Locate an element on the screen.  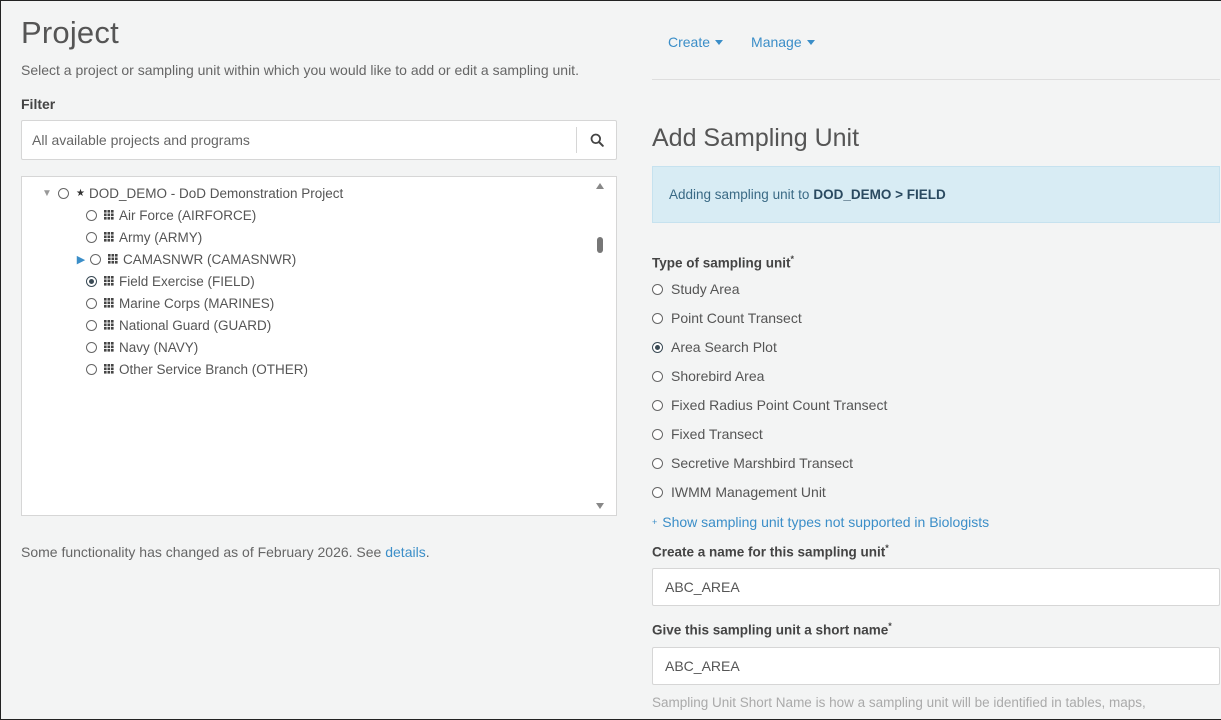
tree-item: Other Service Branch (OTHER) is located at coordinates (308, 369).